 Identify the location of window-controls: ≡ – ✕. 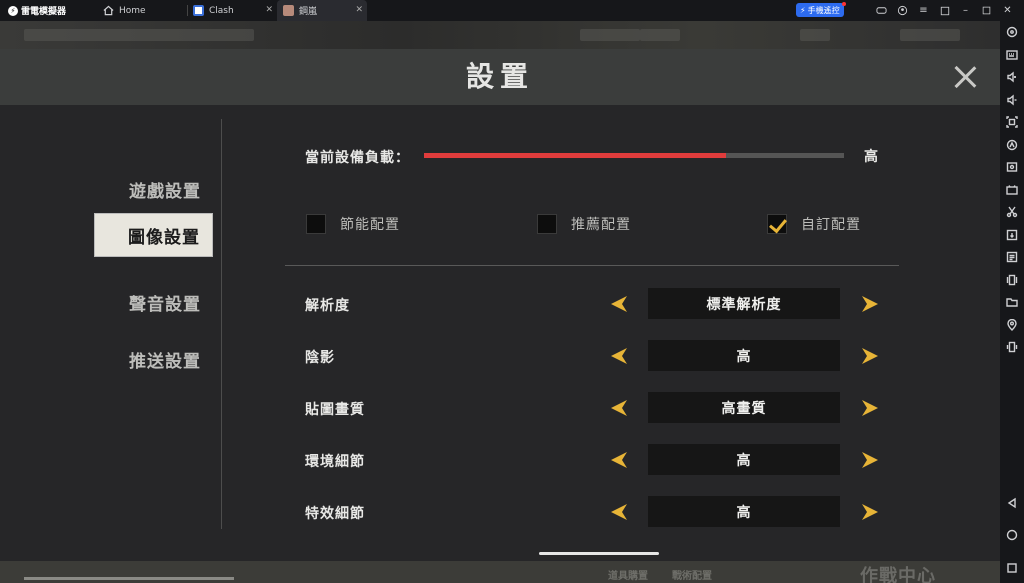
(944, 10).